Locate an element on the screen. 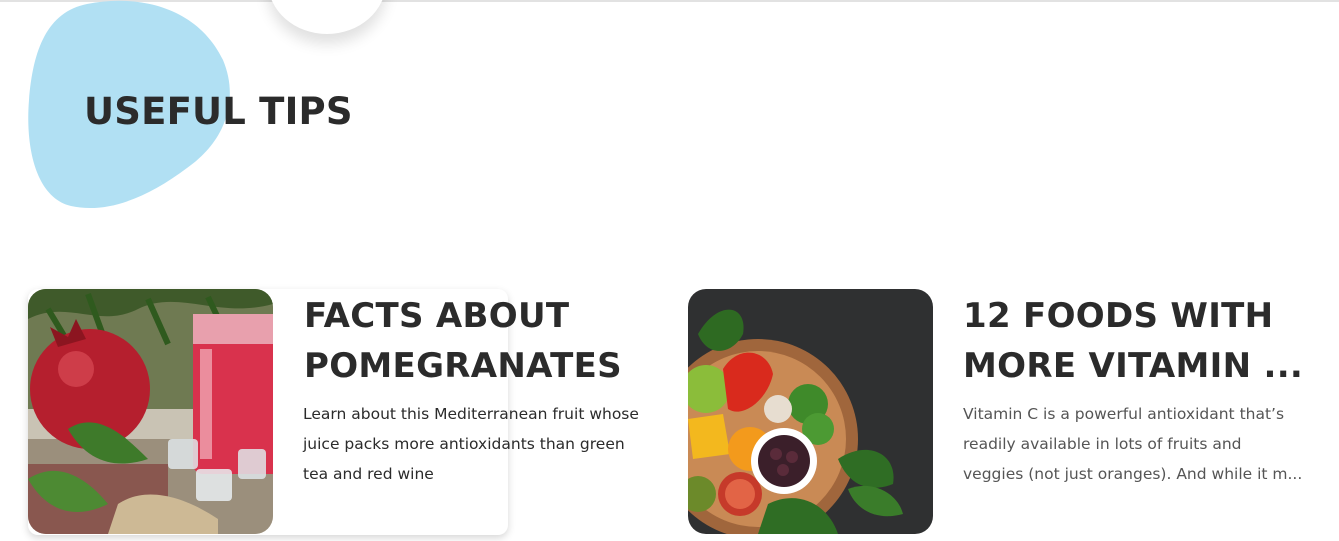 The image size is (1339, 541). card-title-line1: 12 FOODS WITH is located at coordinates (1118, 316).